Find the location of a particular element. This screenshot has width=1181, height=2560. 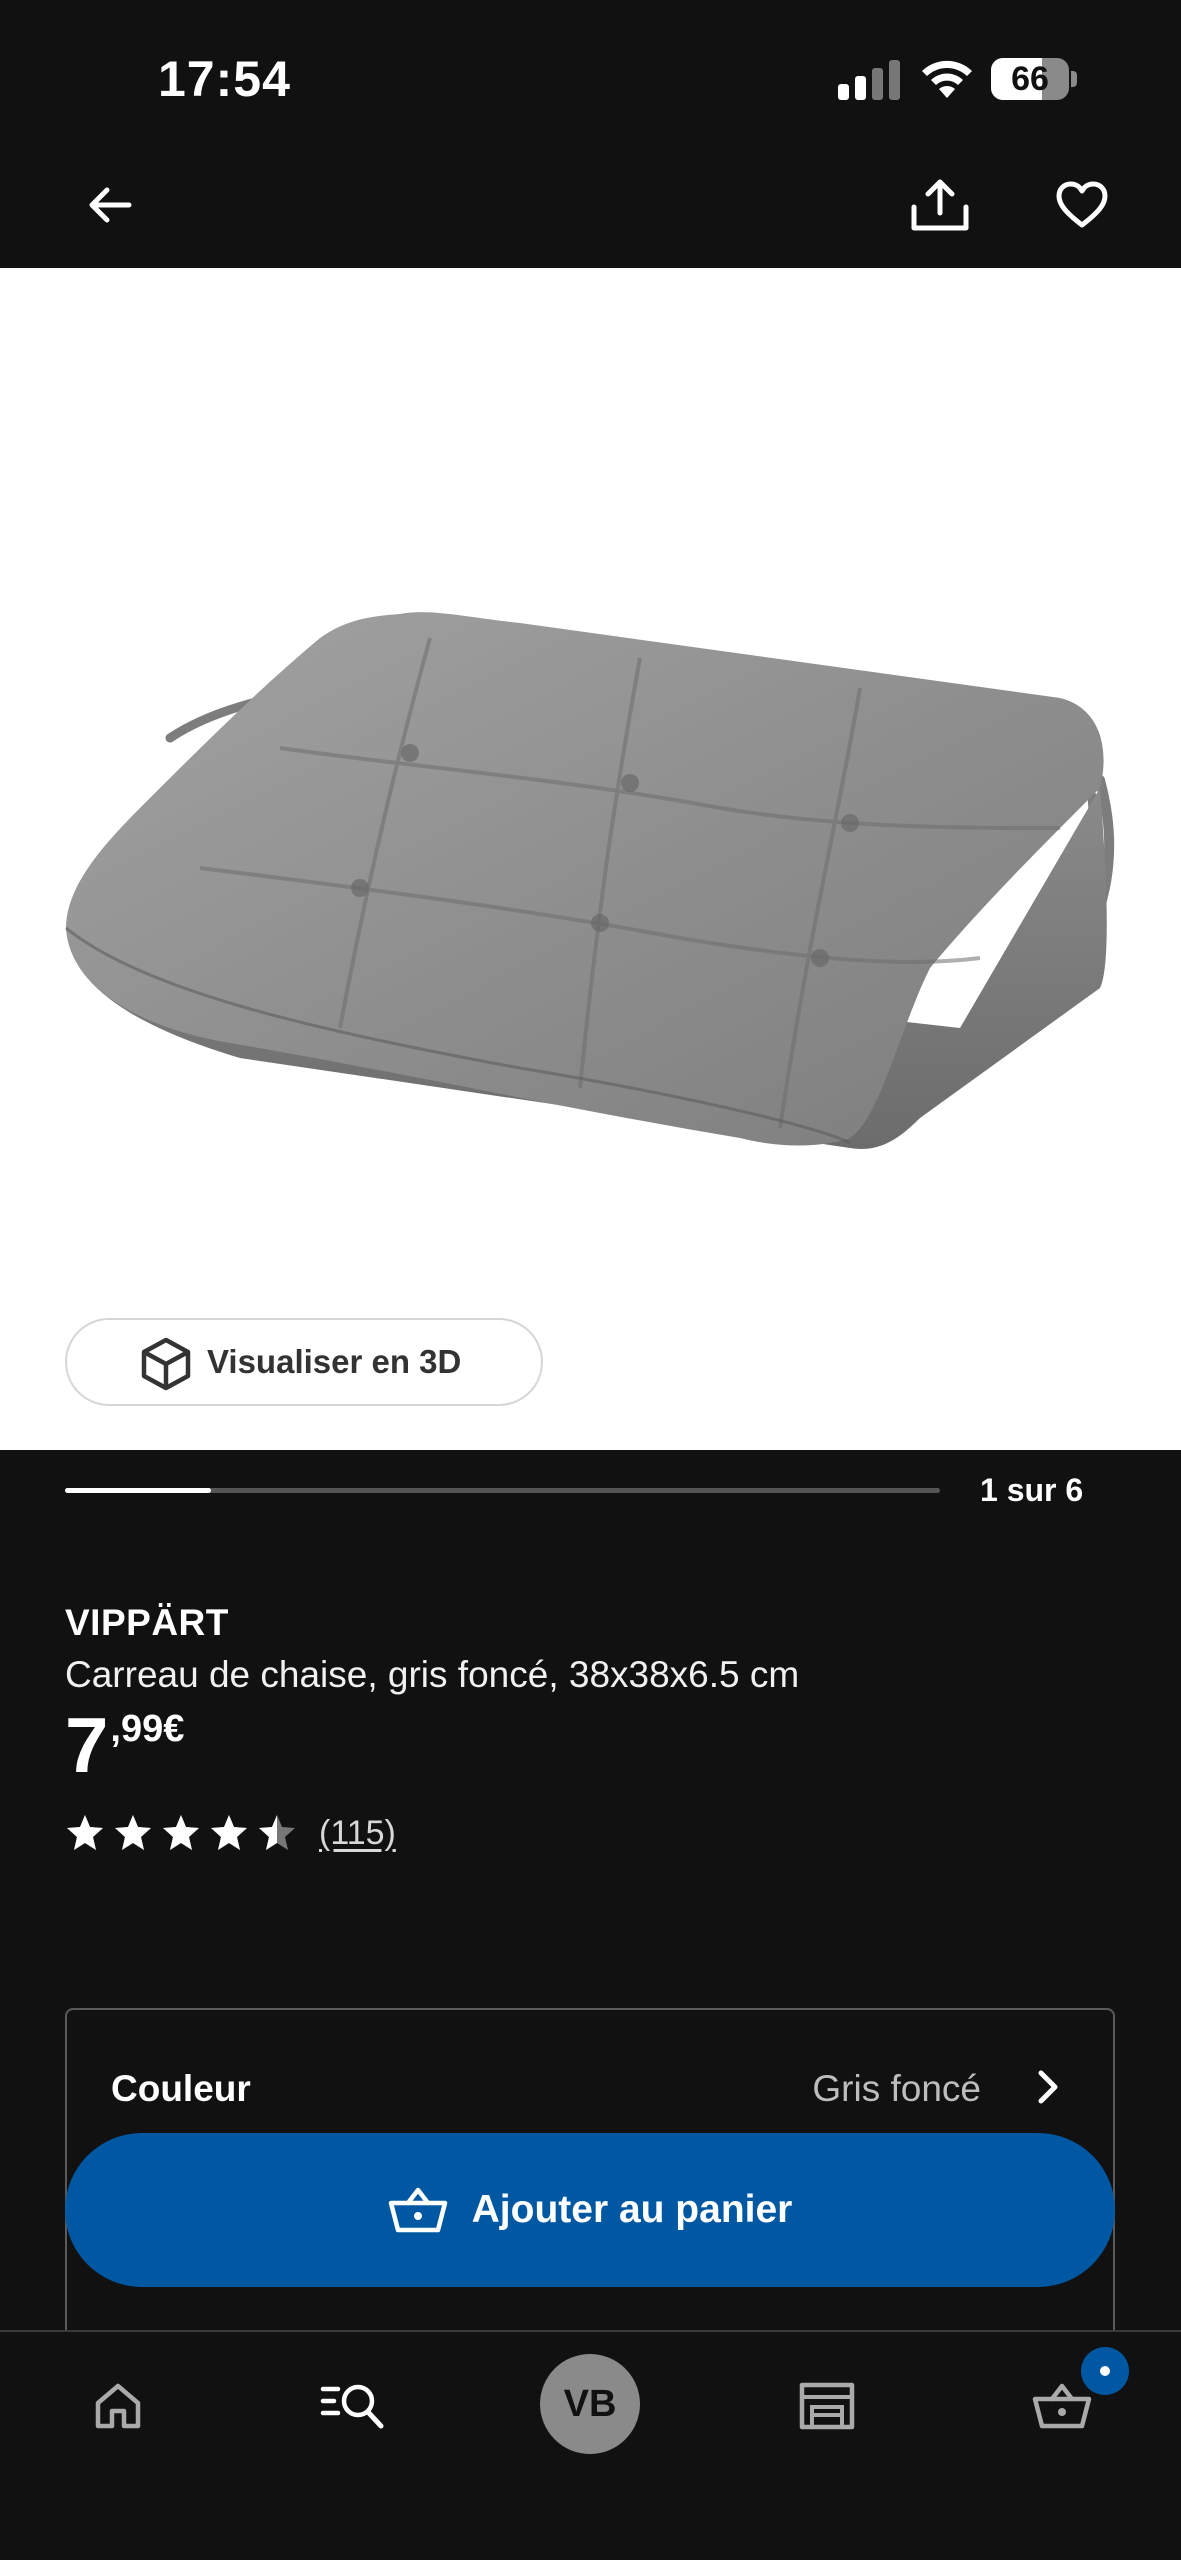

nav-search is located at coordinates (353, 2406).